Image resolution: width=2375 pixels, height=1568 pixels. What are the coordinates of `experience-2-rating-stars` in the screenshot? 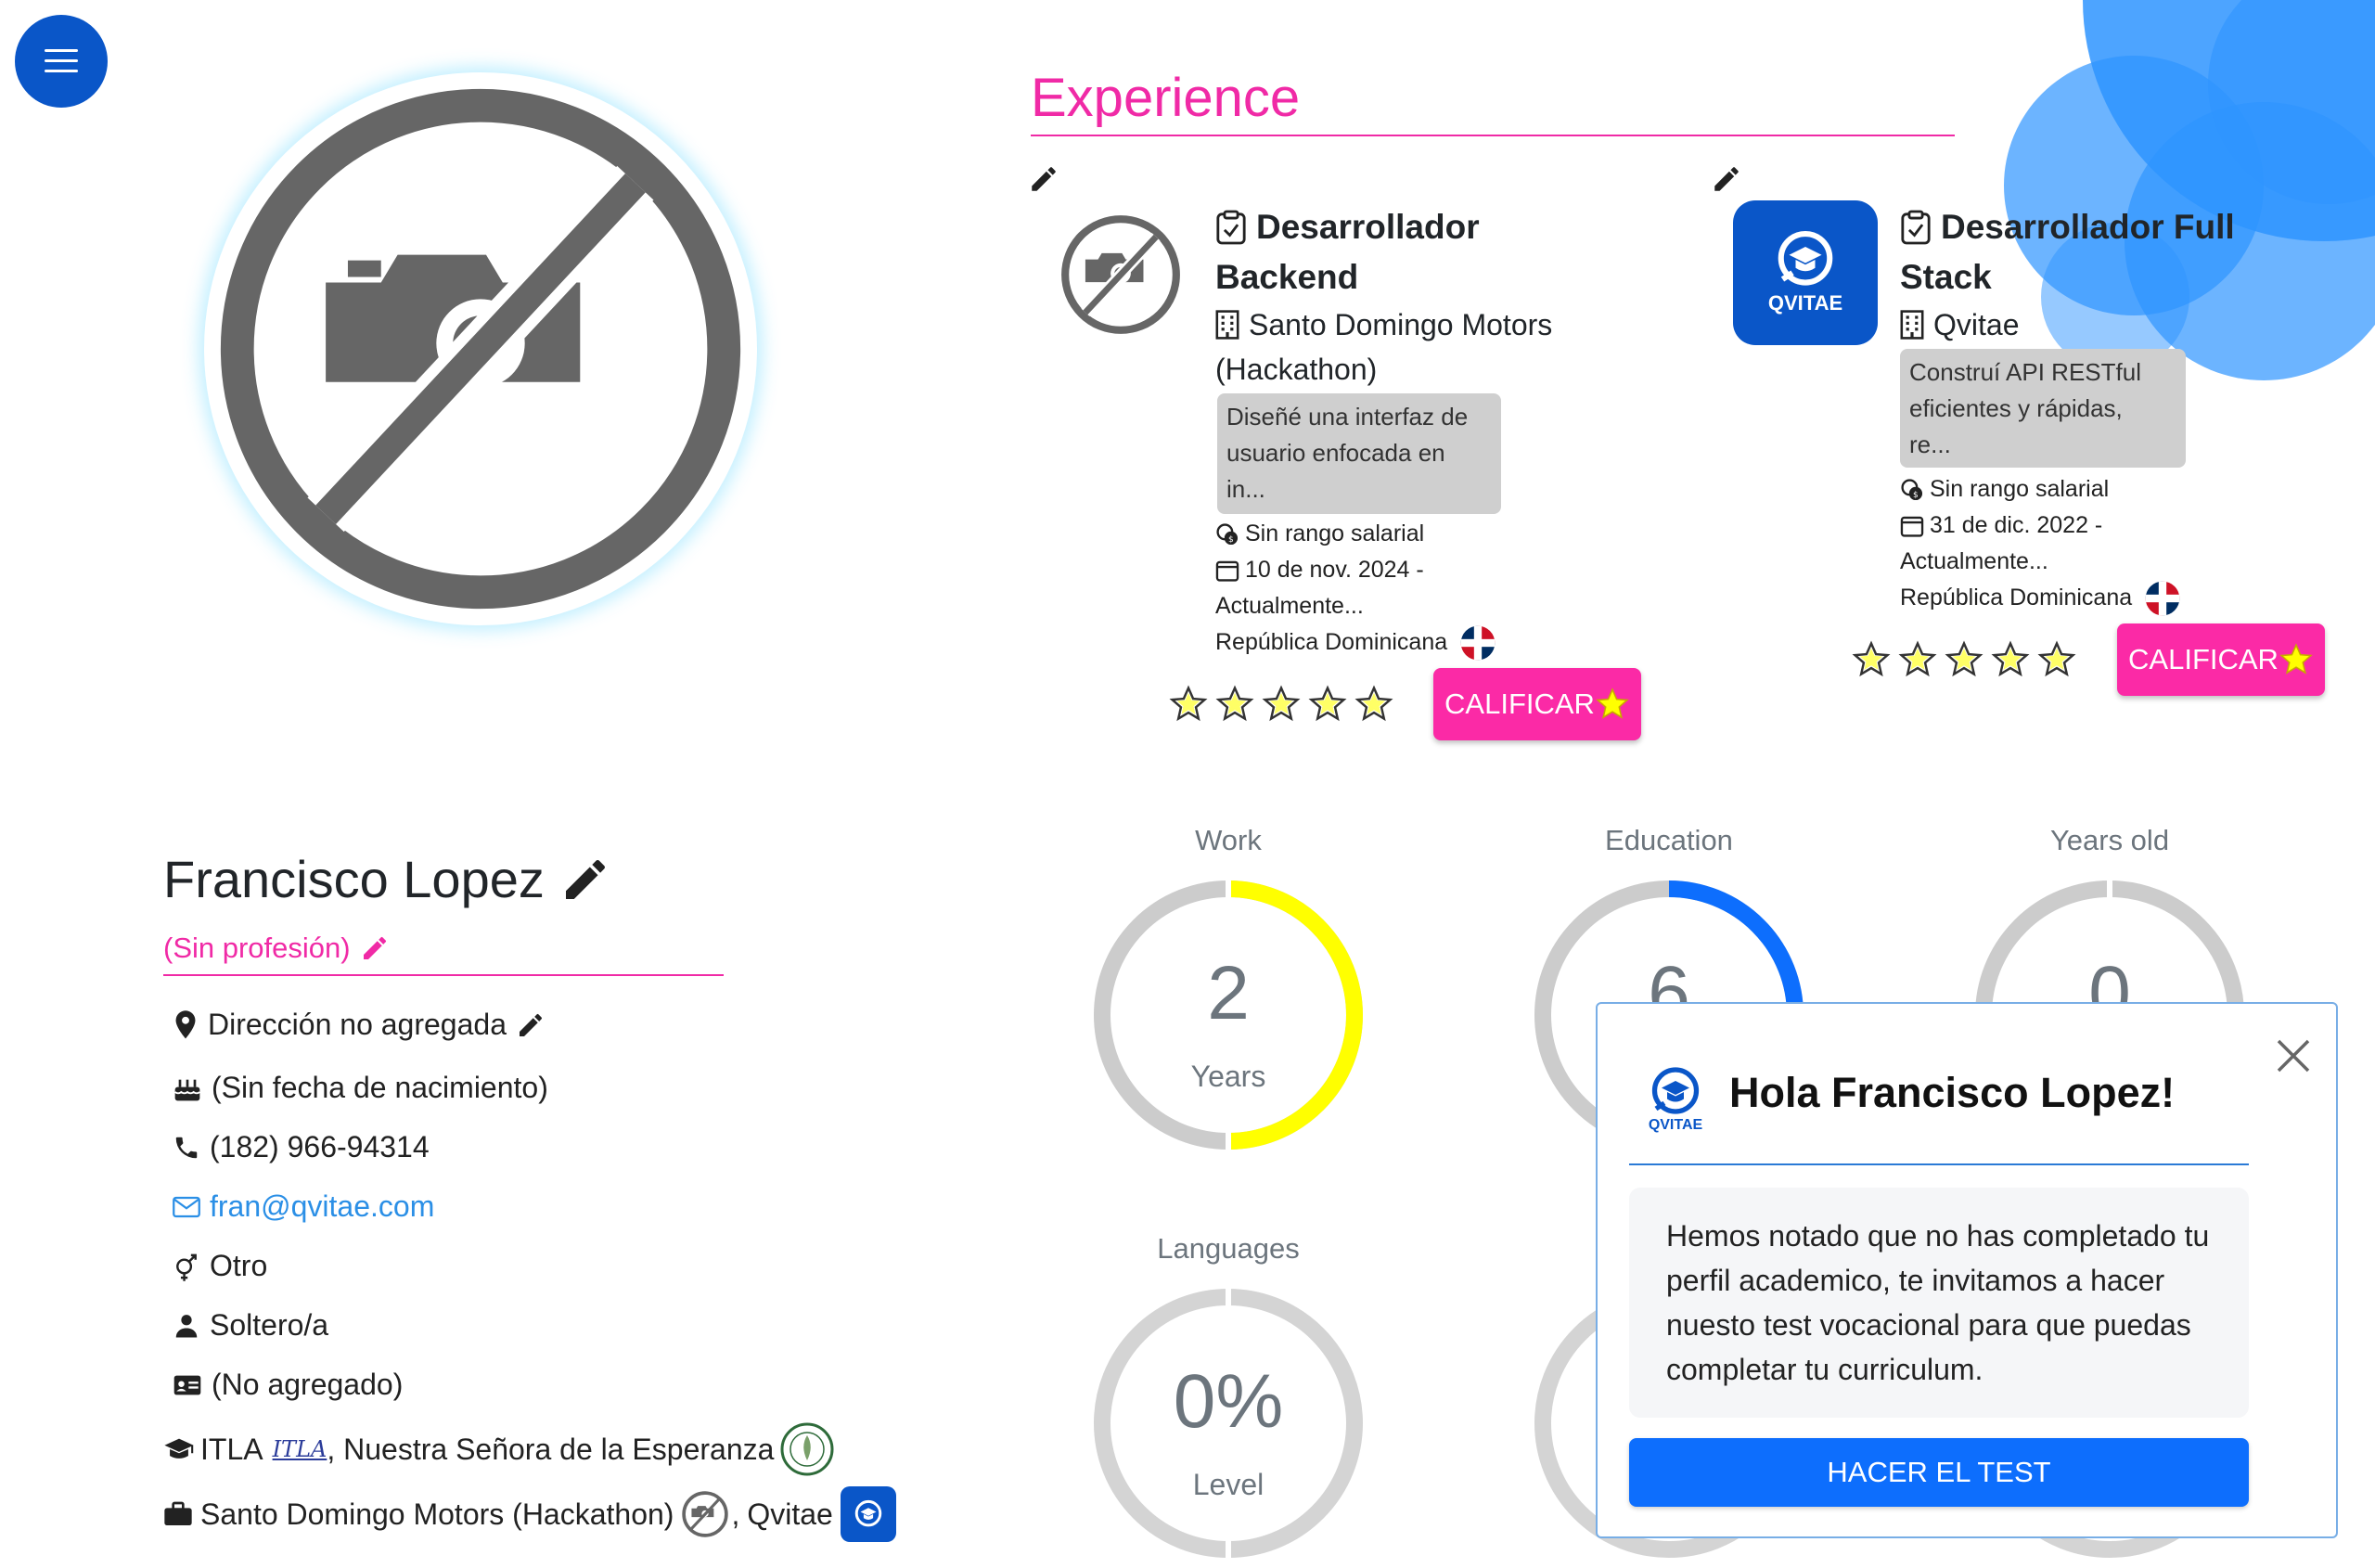 It's located at (1964, 659).